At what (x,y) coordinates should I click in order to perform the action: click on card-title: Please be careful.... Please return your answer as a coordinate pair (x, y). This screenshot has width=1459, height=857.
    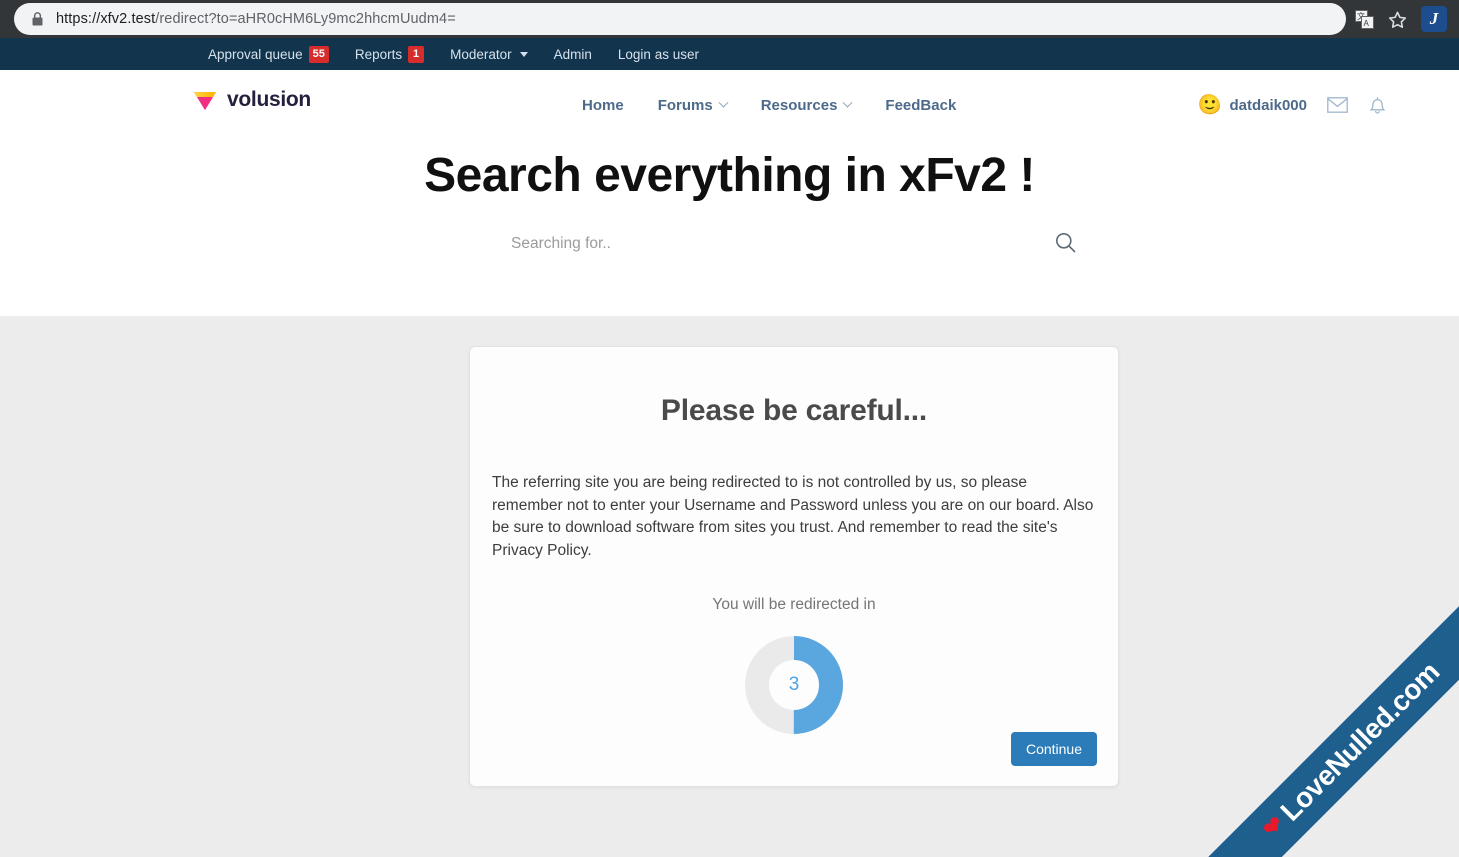
    Looking at the image, I should click on (794, 410).